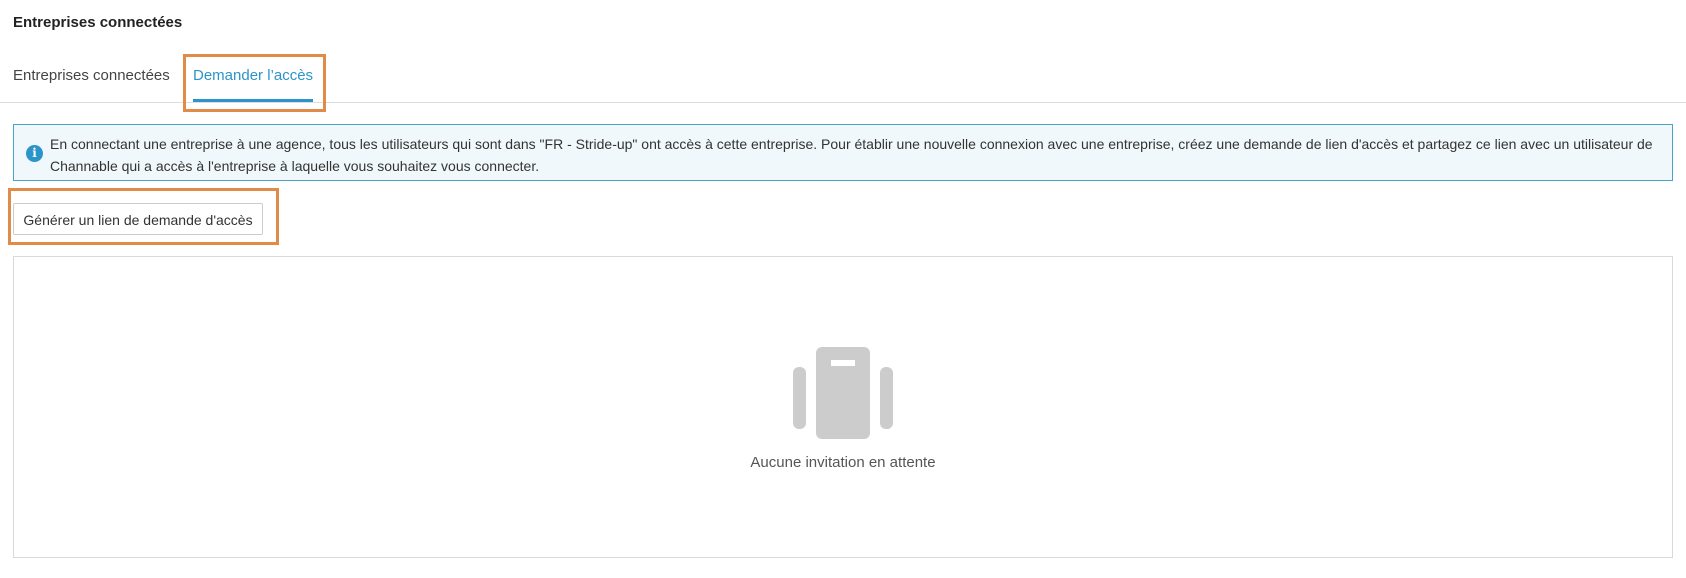 The width and height of the screenshot is (1686, 578). What do you see at coordinates (253, 76) in the screenshot?
I see `tab-request-access: Demander l’accès` at bounding box center [253, 76].